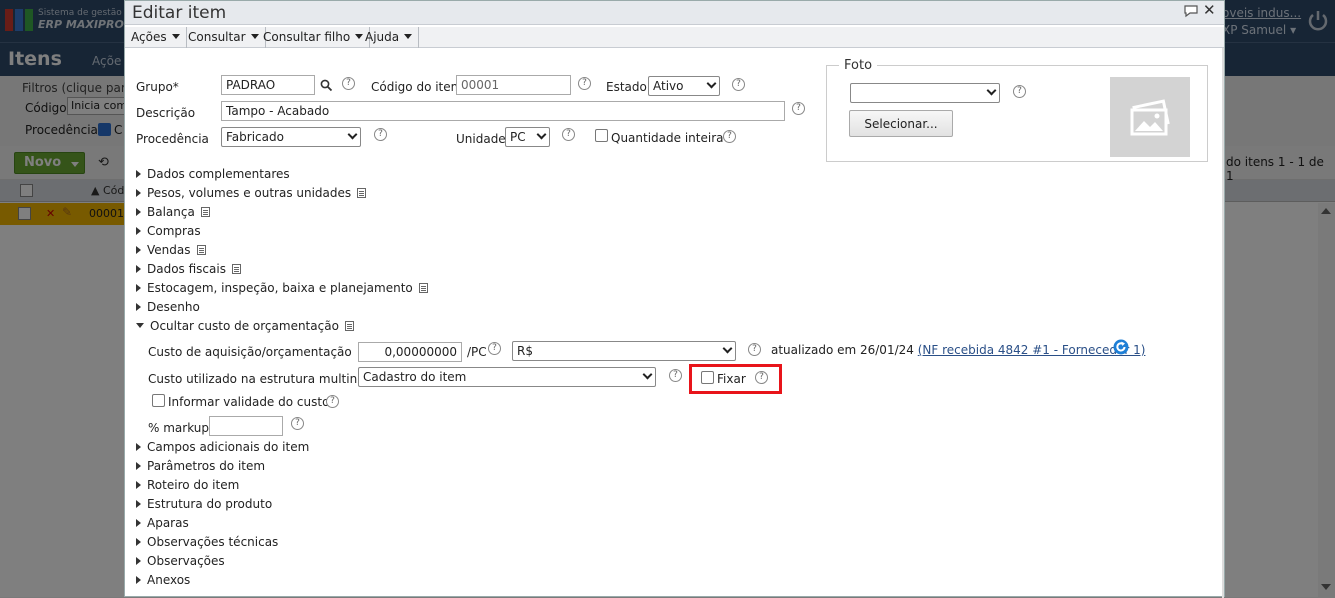 This screenshot has width=1335, height=598. What do you see at coordinates (140, 325) in the screenshot?
I see `collapse-triangle-icon` at bounding box center [140, 325].